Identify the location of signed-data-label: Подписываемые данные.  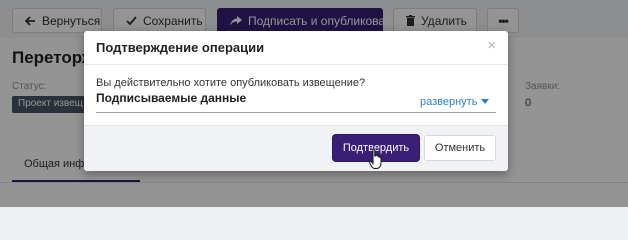
(171, 98).